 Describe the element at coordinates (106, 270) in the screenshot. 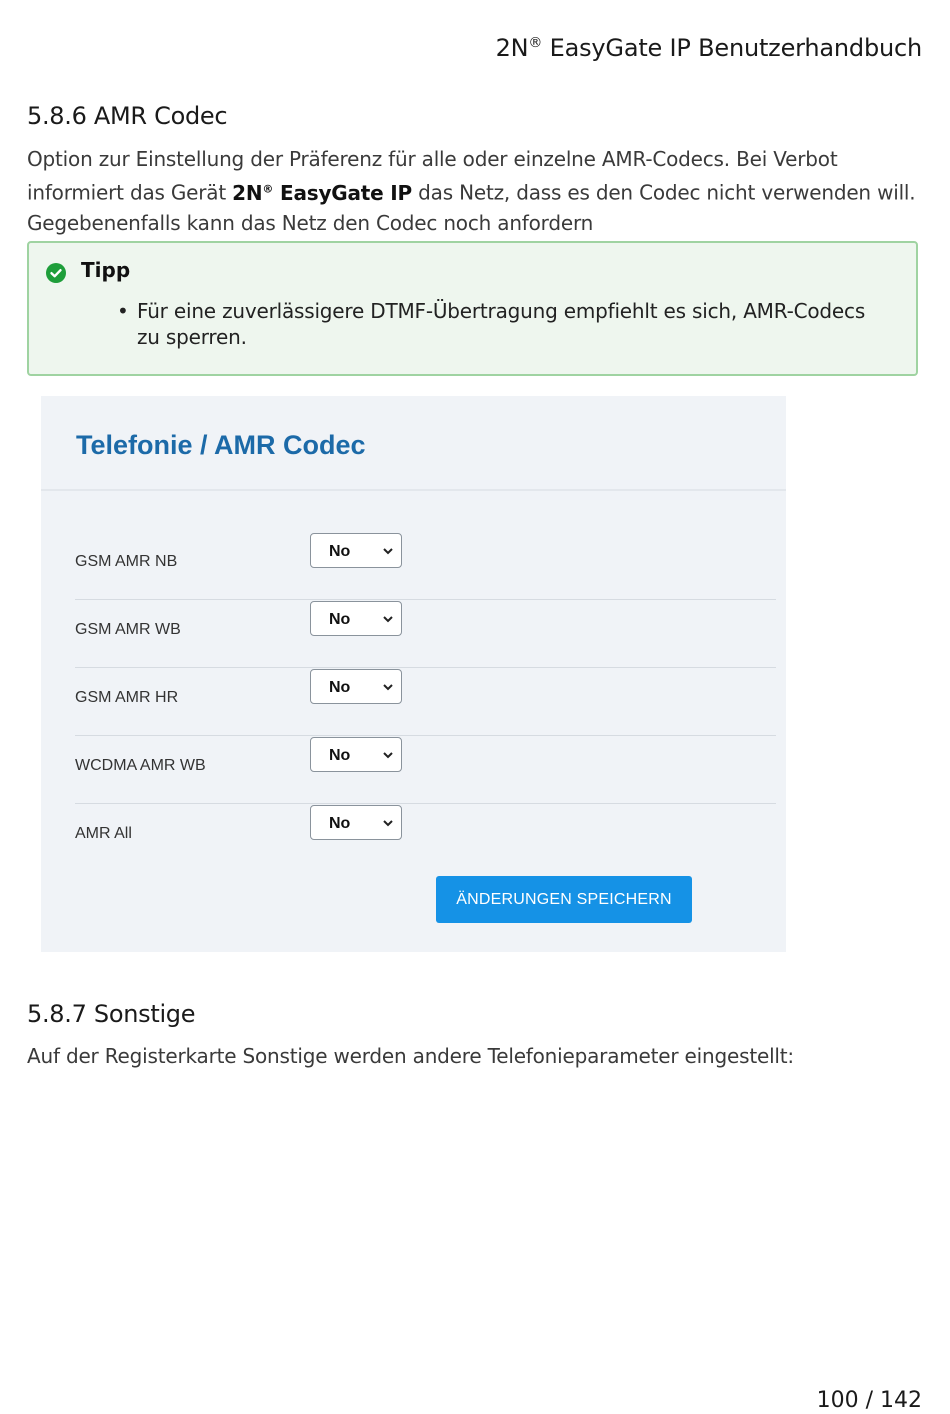

I see `tip-title: Tipp` at that location.